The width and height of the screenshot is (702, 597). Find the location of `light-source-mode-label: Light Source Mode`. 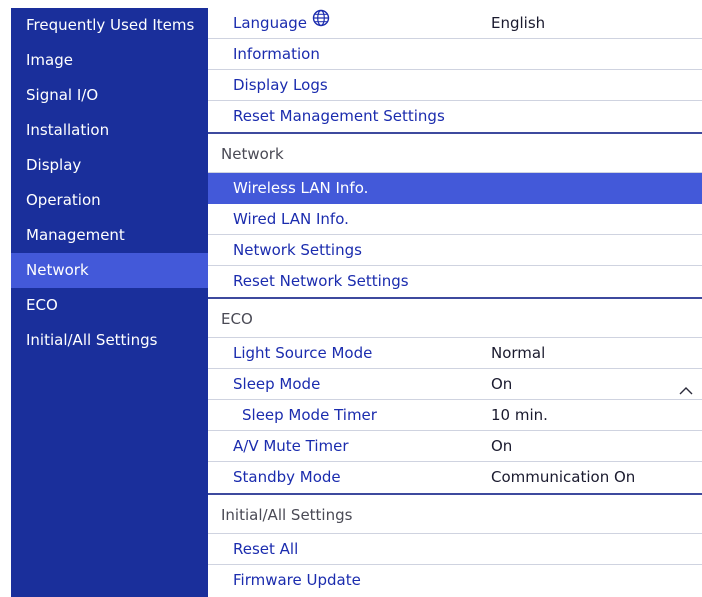

light-source-mode-label: Light Source Mode is located at coordinates (303, 353).